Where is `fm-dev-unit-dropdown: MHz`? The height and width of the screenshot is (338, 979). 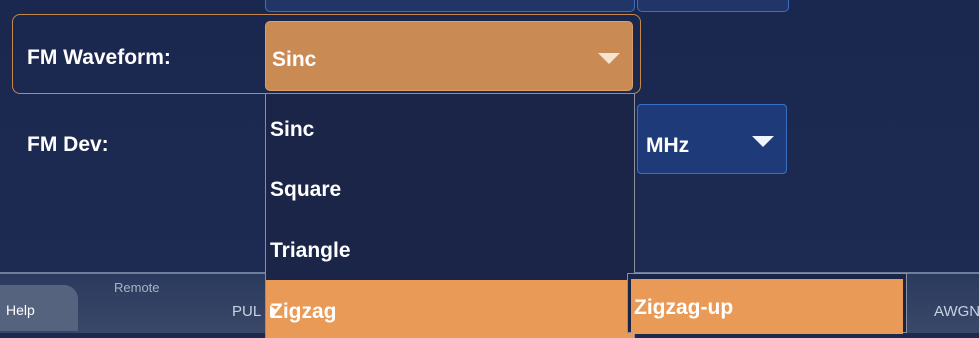
fm-dev-unit-dropdown: MHz is located at coordinates (712, 139).